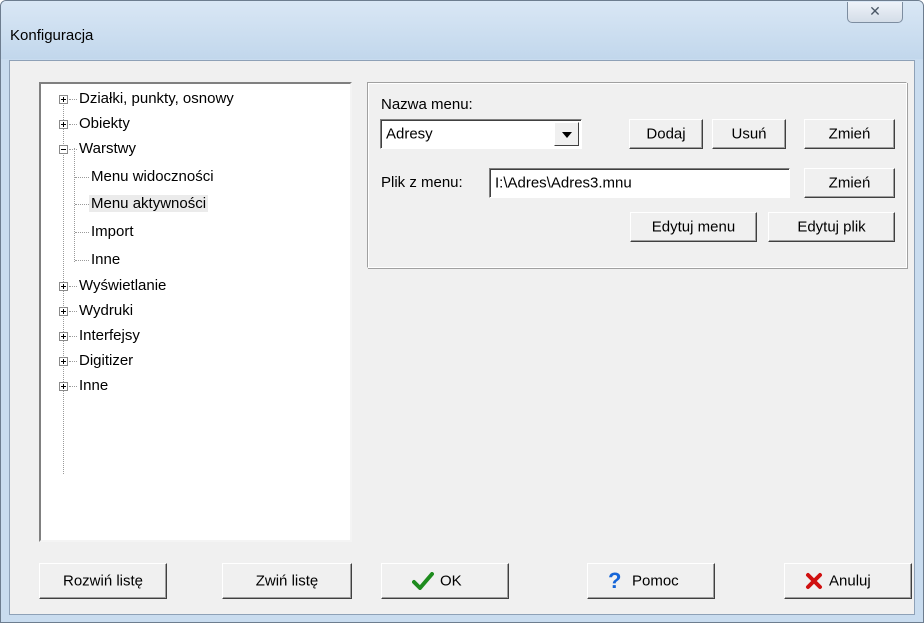  I want to click on tree-item-label: Menu aktywności, so click(149, 203).